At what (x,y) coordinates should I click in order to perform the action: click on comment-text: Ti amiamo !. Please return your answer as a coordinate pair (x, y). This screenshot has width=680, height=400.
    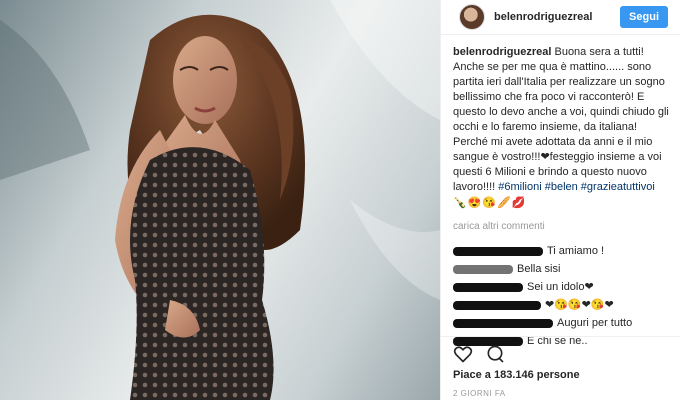
    Looking at the image, I should click on (576, 250).